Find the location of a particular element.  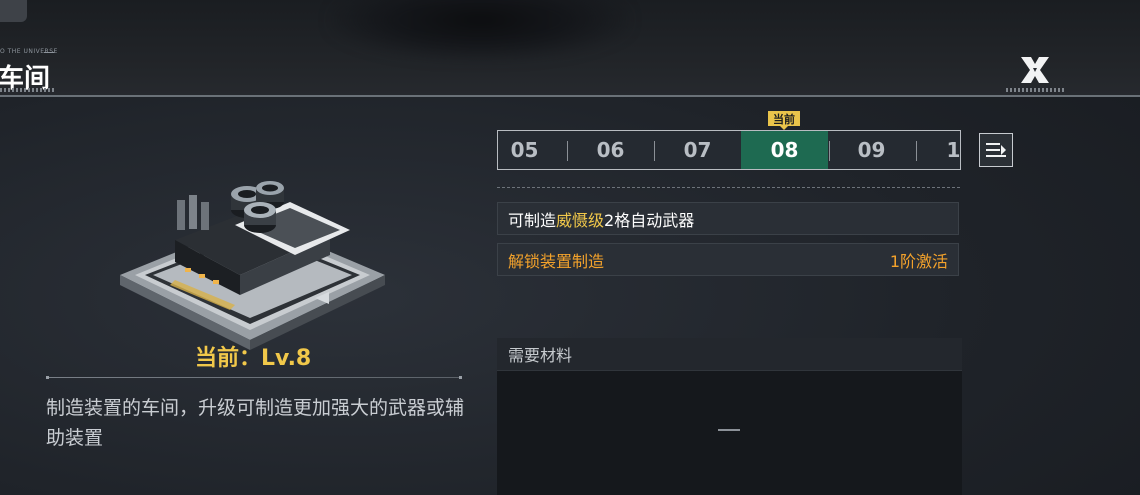

unlock-weapon-class: 威慑级 is located at coordinates (580, 220).